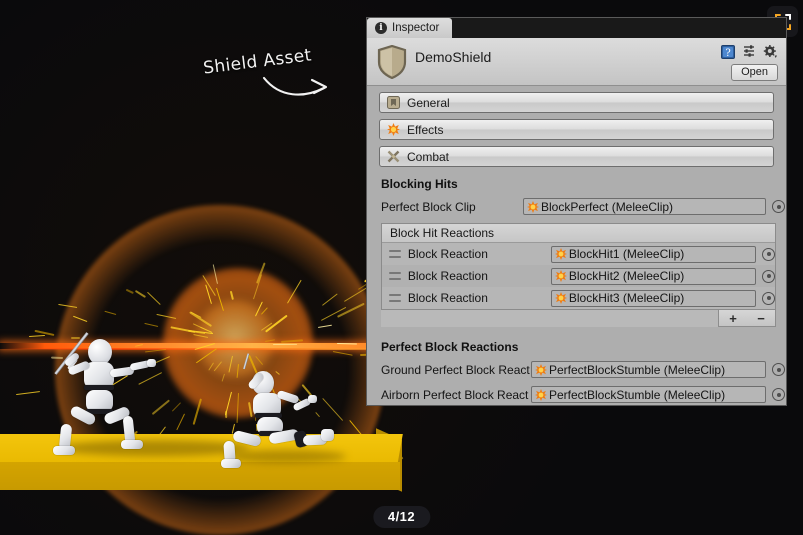 The image size is (803, 535). Describe the element at coordinates (425, 129) in the screenshot. I see `section-label: Effects` at that location.